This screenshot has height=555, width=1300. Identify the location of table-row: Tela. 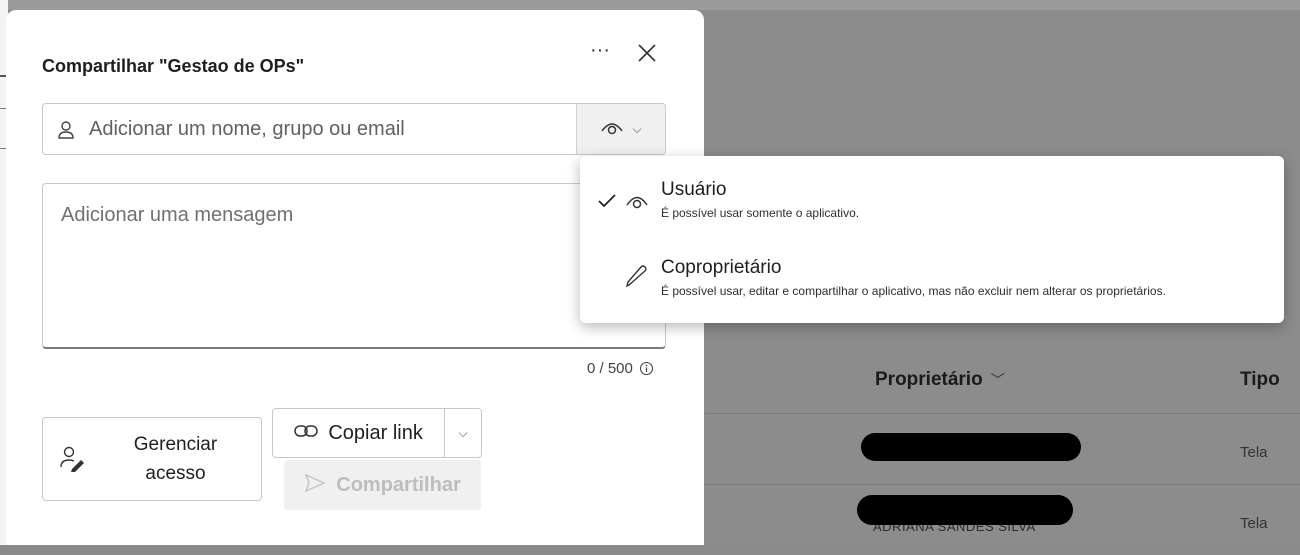
(1002, 449).